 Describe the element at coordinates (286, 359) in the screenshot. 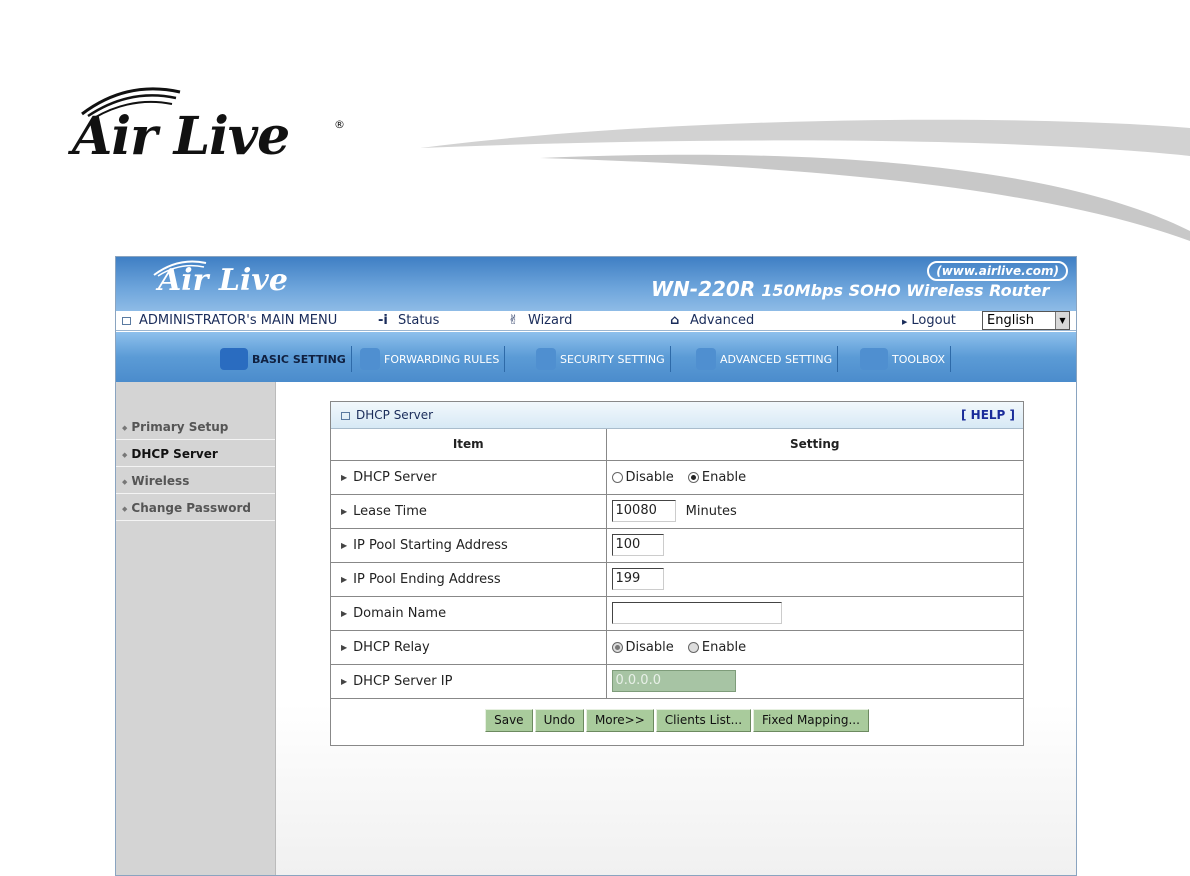

I see `tab-basic-setting: BASIC SETTING` at that location.